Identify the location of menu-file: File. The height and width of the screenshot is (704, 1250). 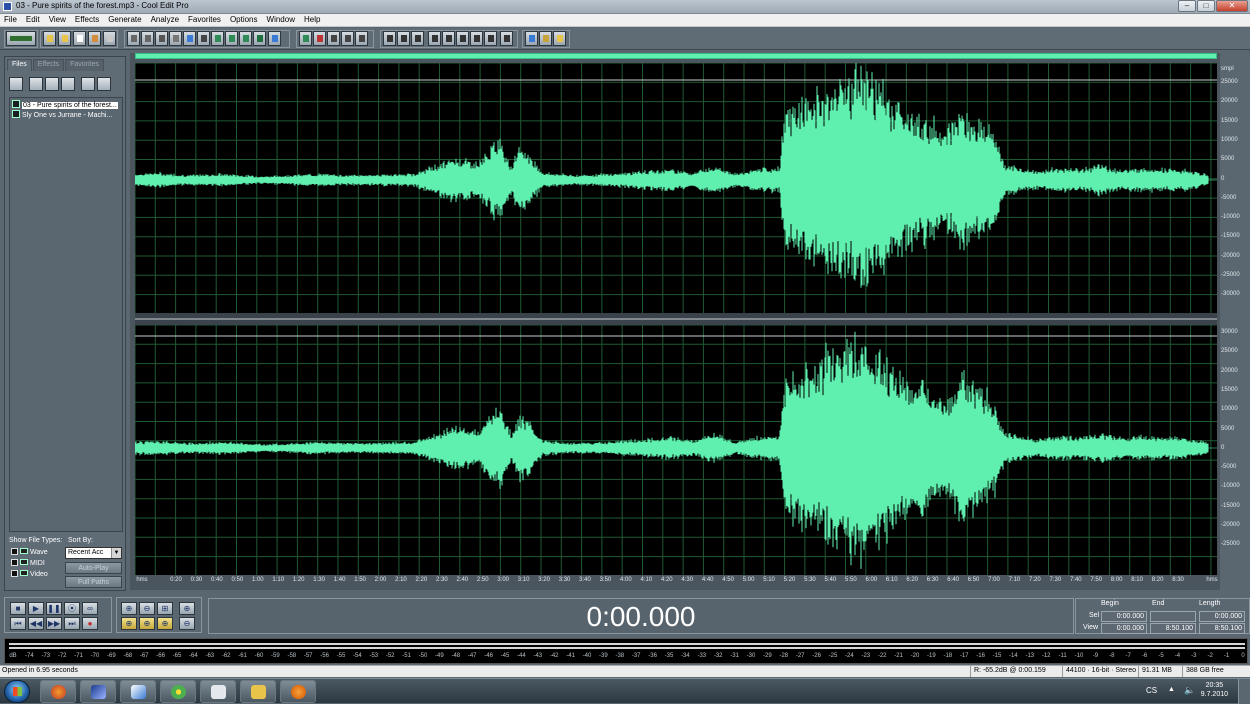
(11, 20).